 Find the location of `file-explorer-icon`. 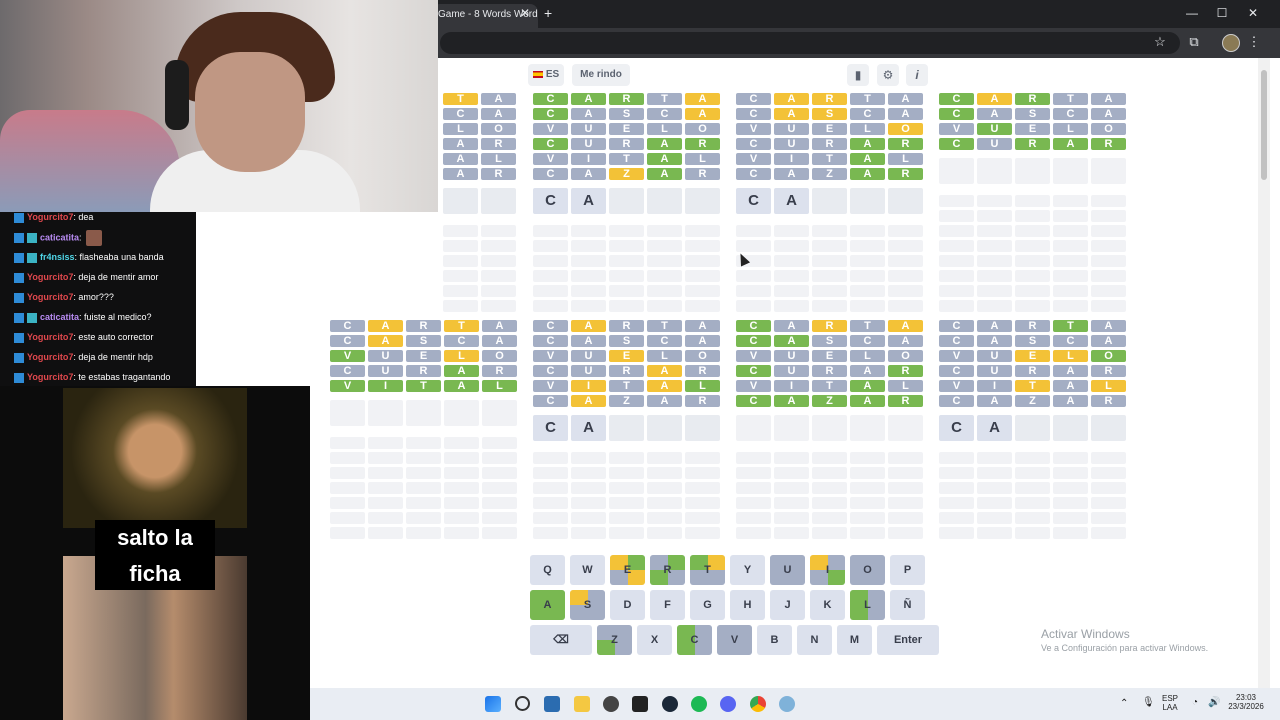

file-explorer-icon is located at coordinates (582, 704).